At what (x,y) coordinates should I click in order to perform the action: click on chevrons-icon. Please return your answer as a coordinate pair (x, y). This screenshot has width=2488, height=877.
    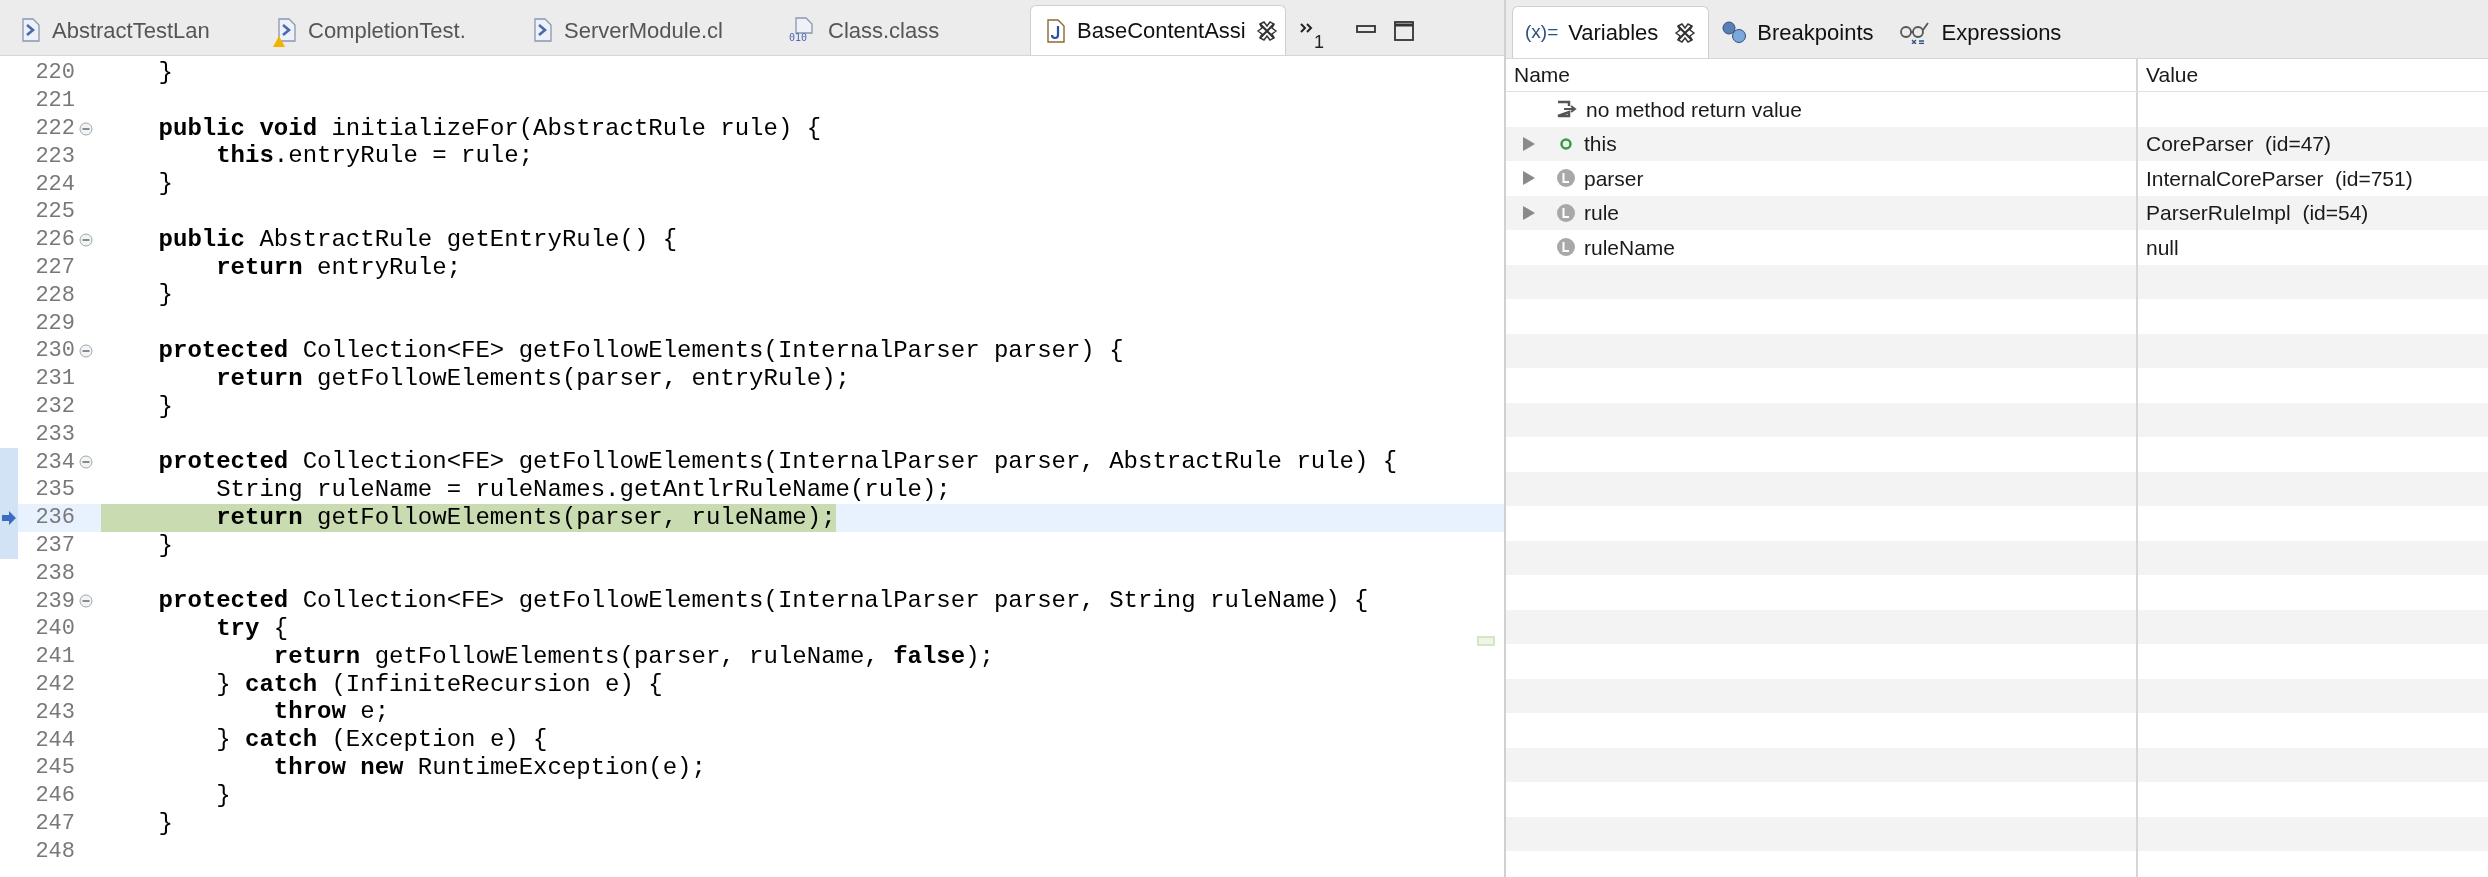
    Looking at the image, I should click on (1307, 28).